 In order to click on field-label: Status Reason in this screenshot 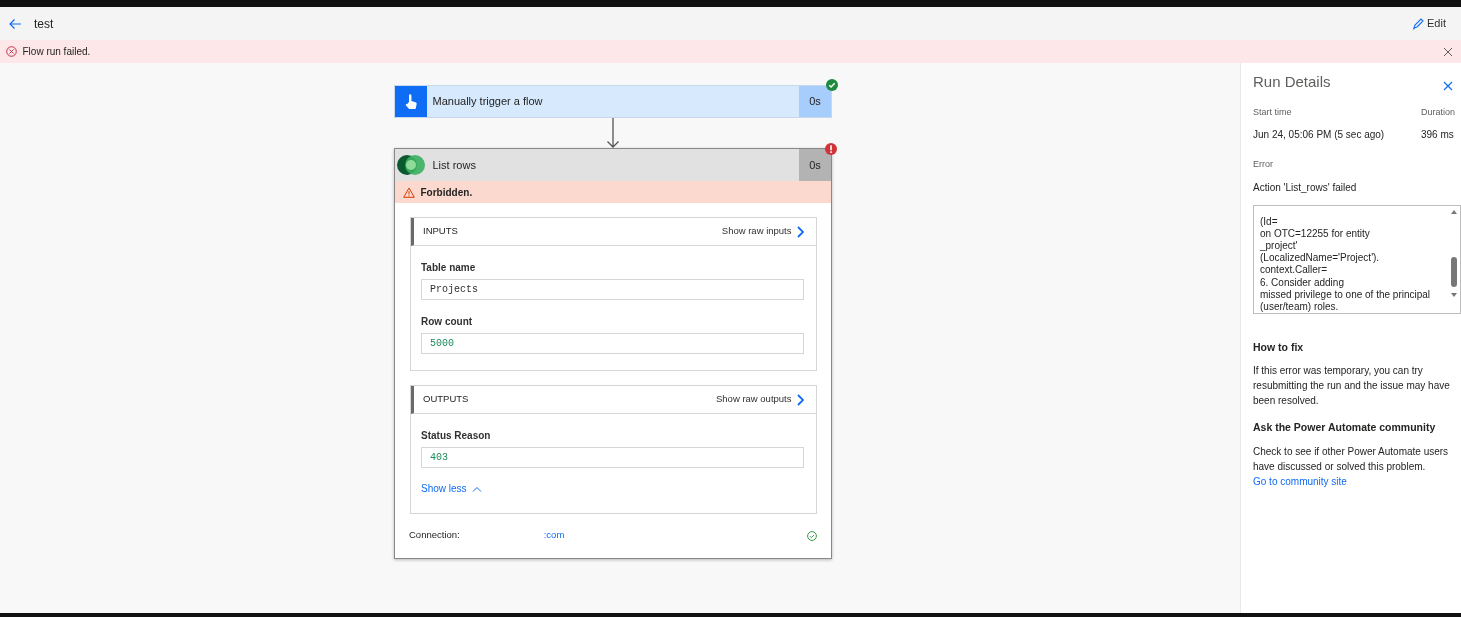, I will do `click(456, 436)`.